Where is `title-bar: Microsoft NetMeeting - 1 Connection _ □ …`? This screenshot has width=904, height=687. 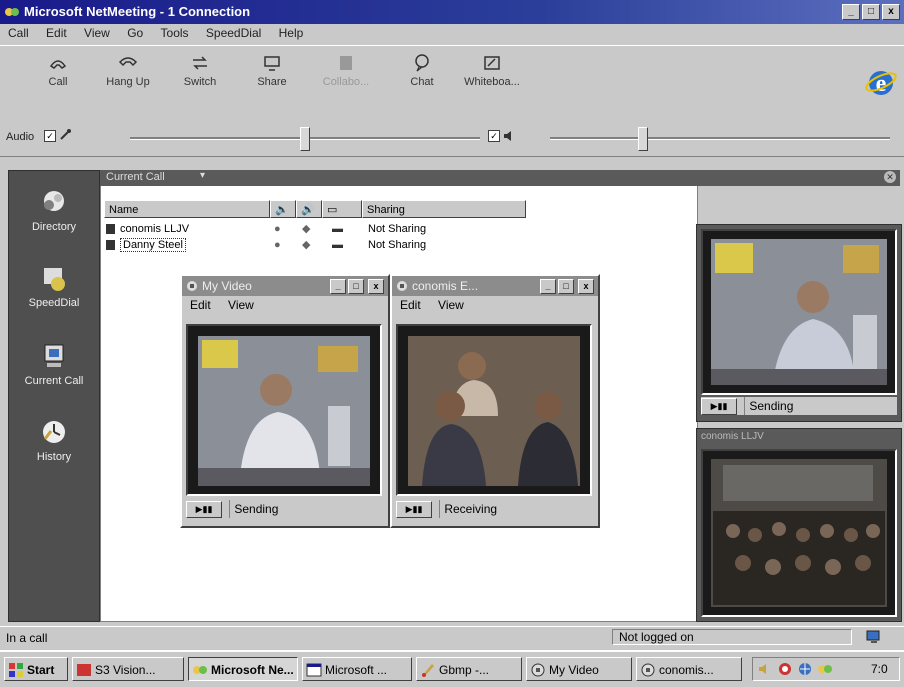
title-bar: Microsoft NetMeeting - 1 Connection _ □ … is located at coordinates (452, 12).